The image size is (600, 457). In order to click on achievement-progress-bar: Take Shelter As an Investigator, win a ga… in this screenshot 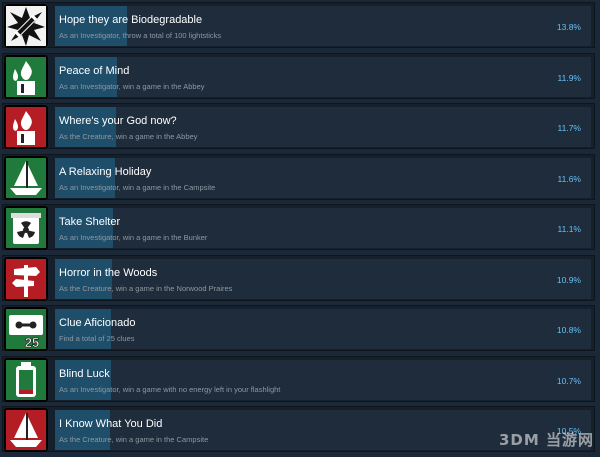, I will do `click(323, 228)`.